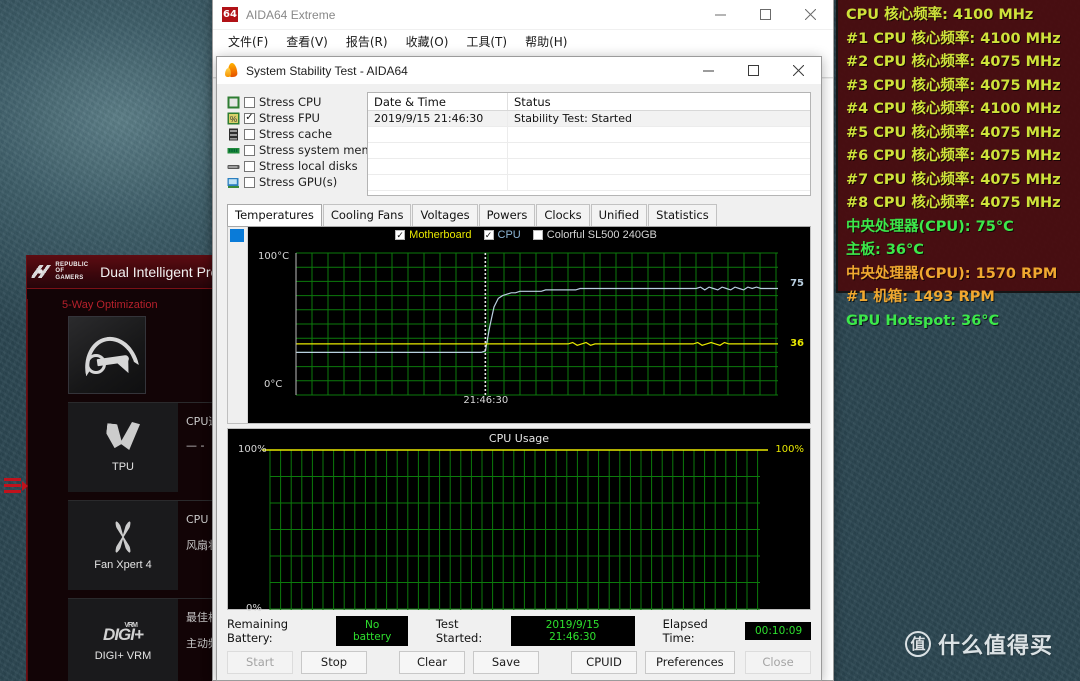 This screenshot has height=681, width=1080. What do you see at coordinates (685, 631) in the screenshot?
I see `elapsed-time-label: Elapsed Time:` at bounding box center [685, 631].